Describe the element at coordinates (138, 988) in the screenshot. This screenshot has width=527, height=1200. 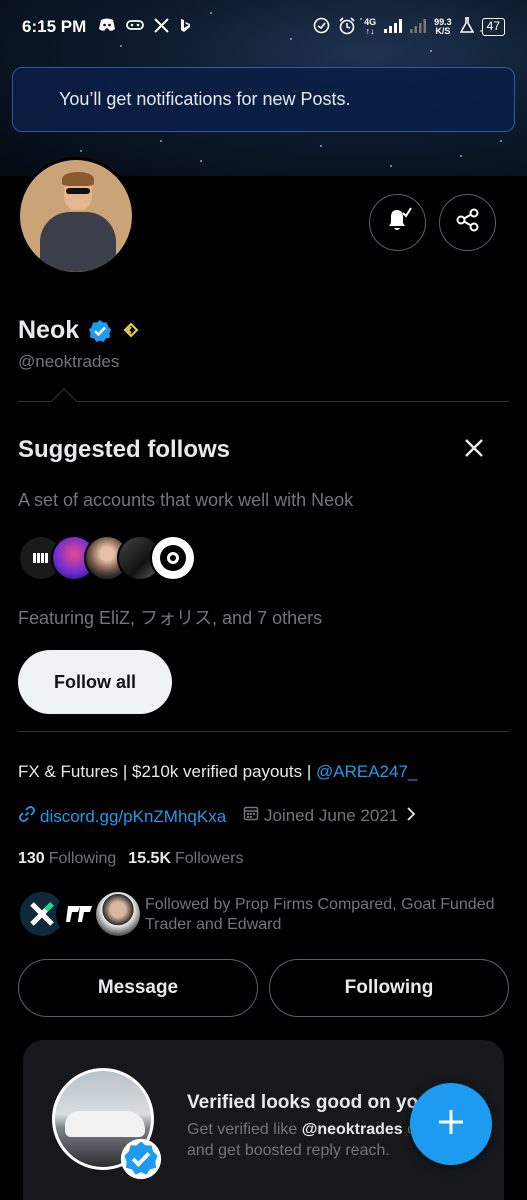
I see `message-button: Message` at that location.